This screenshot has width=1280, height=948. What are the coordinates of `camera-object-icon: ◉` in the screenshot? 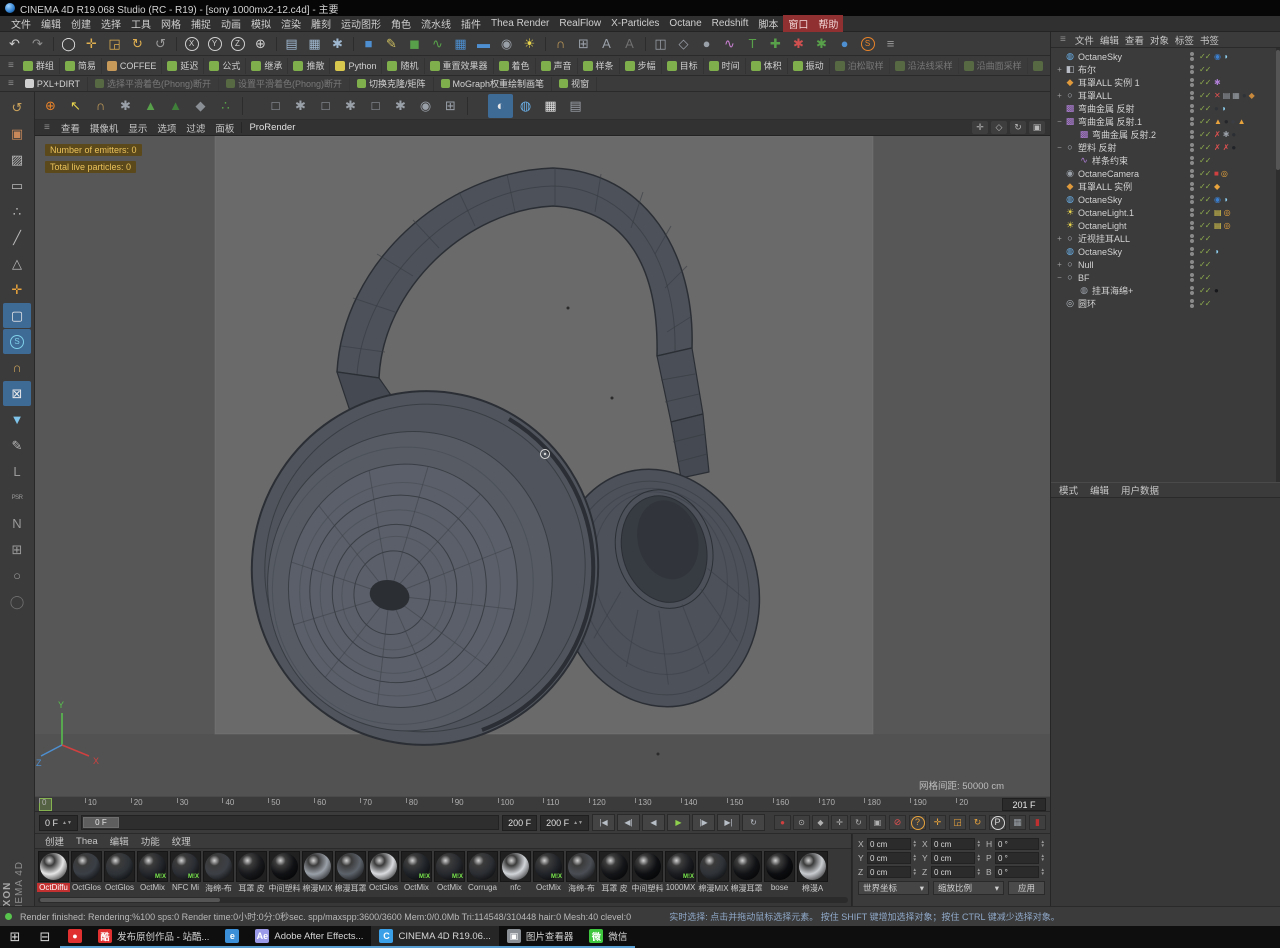 It's located at (506, 44).